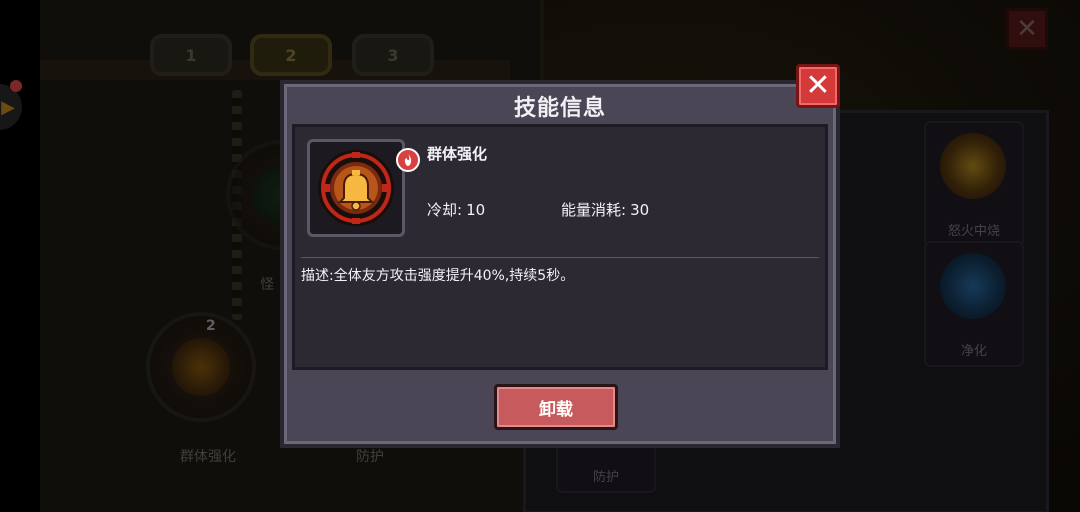 This screenshot has height=512, width=1080. I want to click on cooldown-label: 冷却:, so click(445, 210).